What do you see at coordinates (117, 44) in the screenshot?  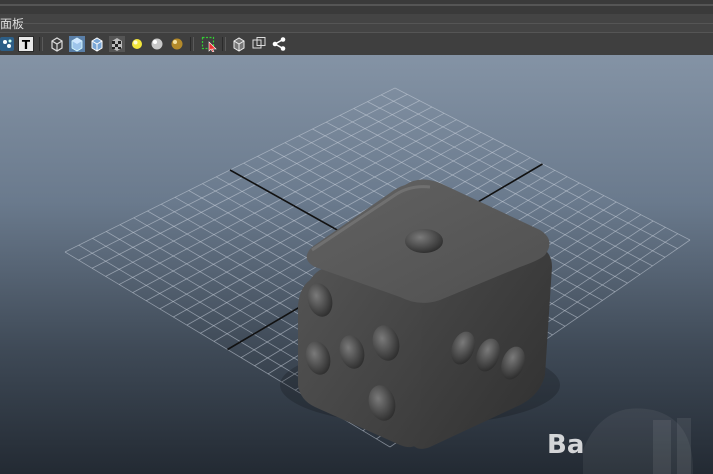 I see `textured-icon` at bounding box center [117, 44].